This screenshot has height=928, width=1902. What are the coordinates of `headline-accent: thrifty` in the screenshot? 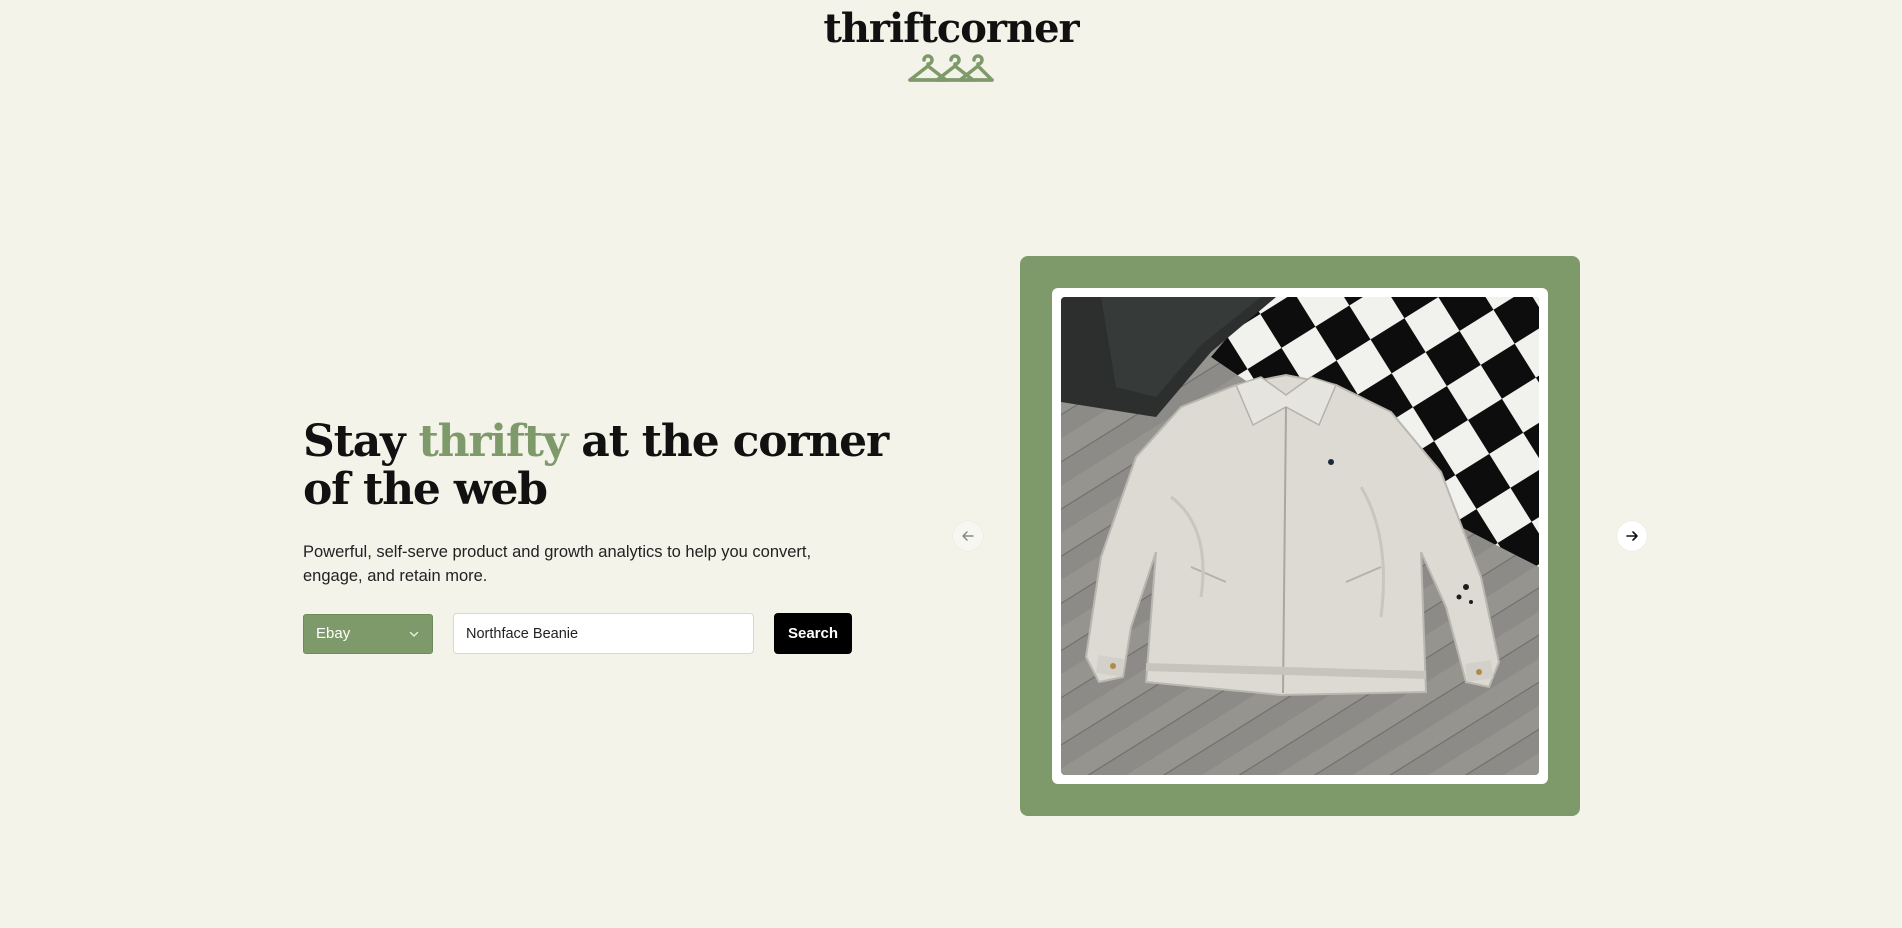 It's located at (493, 441).